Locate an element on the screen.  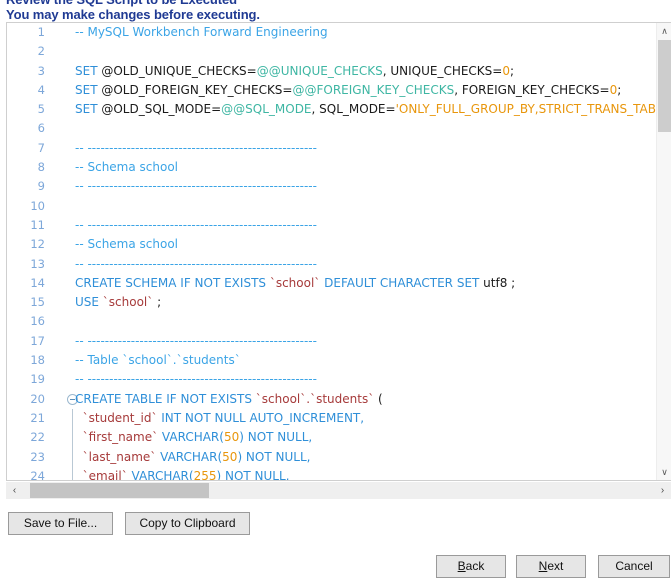
line-number: 17 is located at coordinates (37, 340).